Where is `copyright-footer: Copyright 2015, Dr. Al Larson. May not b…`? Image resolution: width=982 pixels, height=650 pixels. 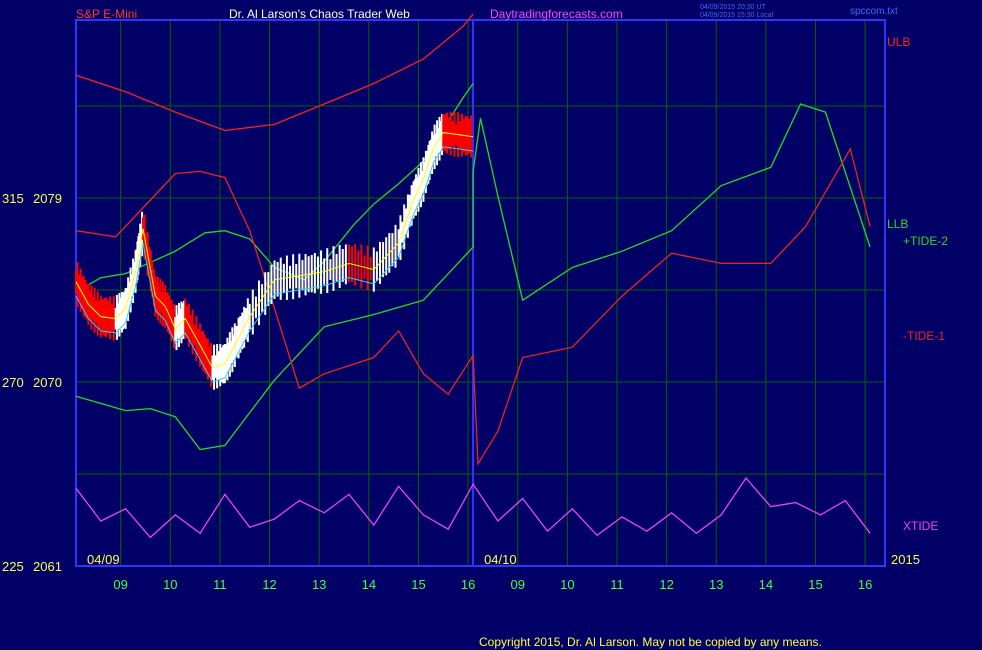
copyright-footer: Copyright 2015, Dr. Al Larson. May not b… is located at coordinates (650, 642).